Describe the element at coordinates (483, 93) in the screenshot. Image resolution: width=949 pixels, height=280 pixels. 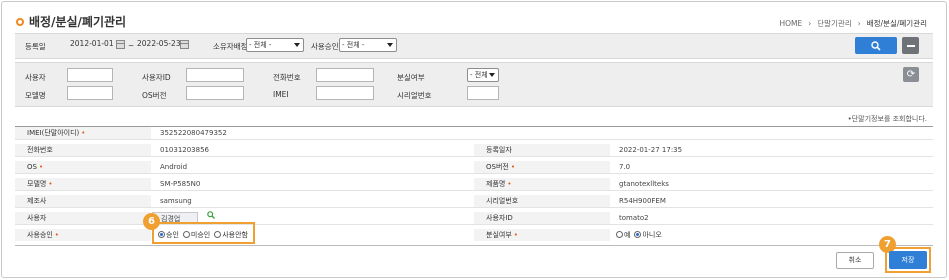
I see `serial-input` at that location.